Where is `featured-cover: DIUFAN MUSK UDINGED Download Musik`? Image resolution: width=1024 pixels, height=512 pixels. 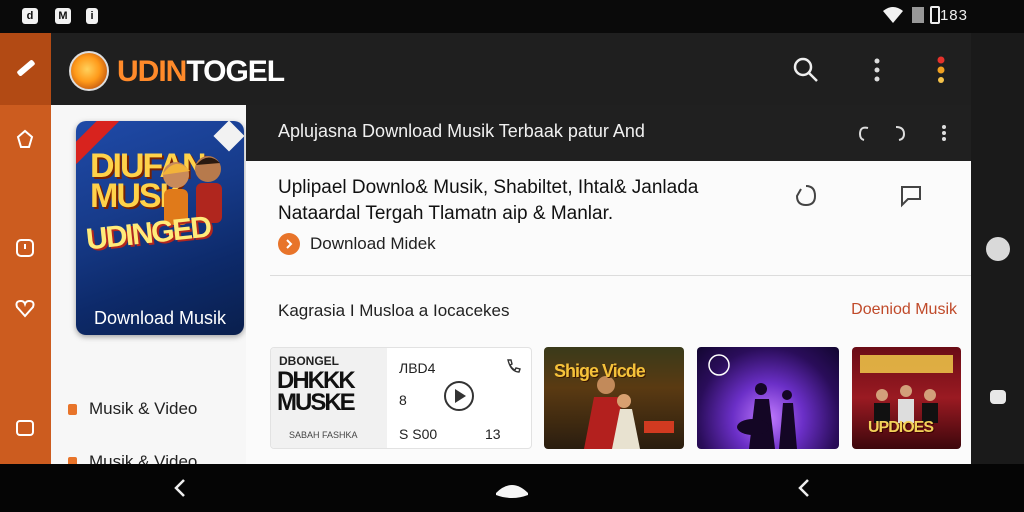 featured-cover: DIUFAN MUSK UDINGED Download Musik is located at coordinates (160, 228).